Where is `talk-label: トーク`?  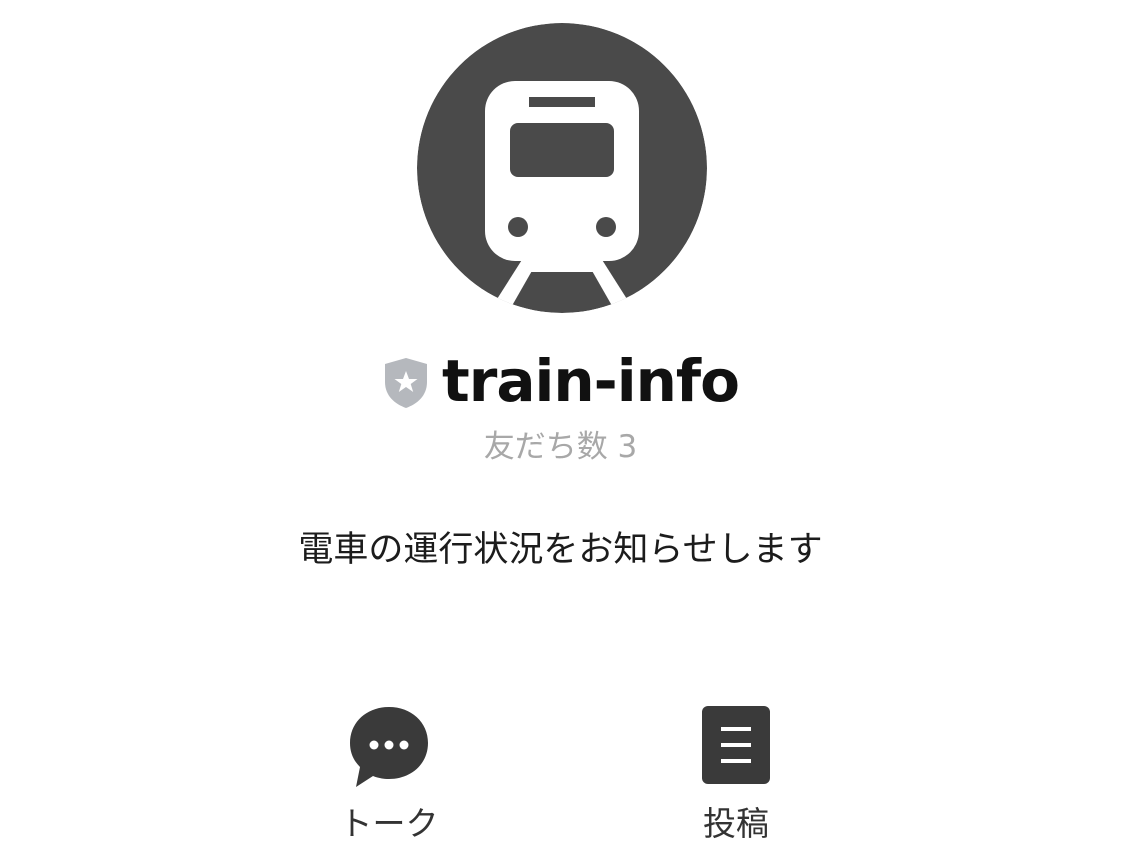
talk-label: トーク is located at coordinates (389, 823).